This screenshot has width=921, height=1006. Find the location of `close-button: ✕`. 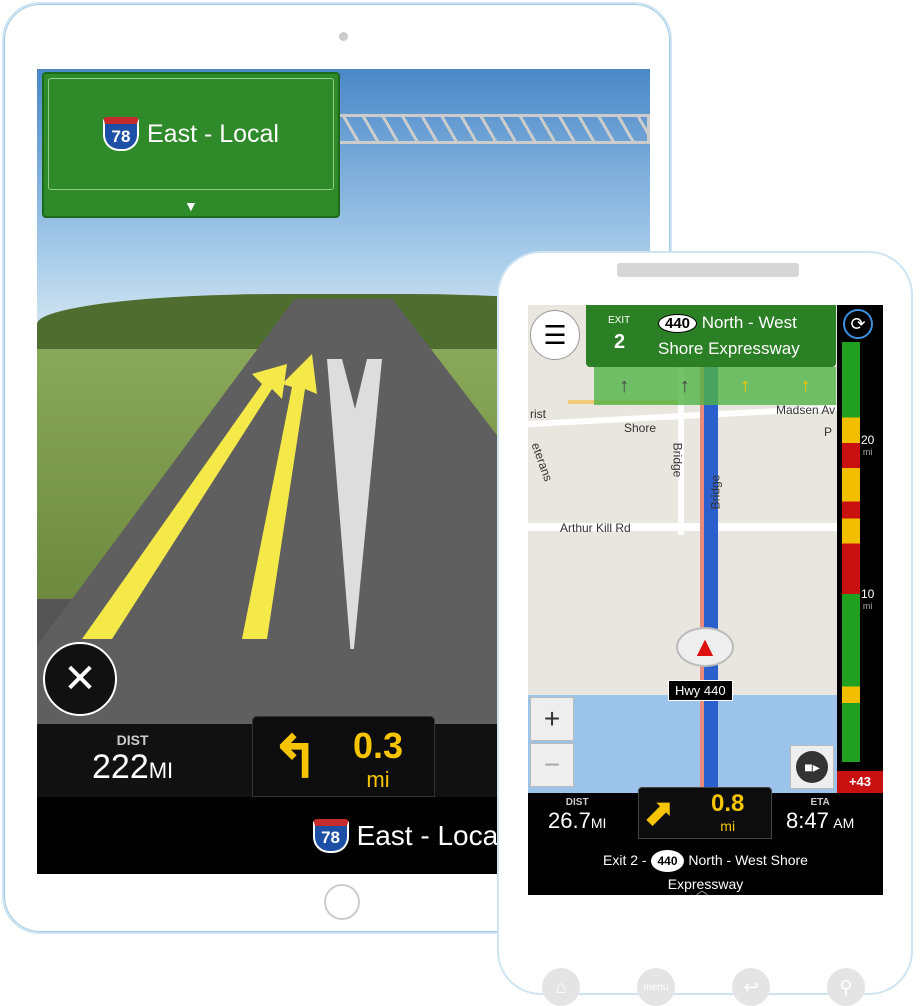

close-button: ✕ is located at coordinates (80, 679).